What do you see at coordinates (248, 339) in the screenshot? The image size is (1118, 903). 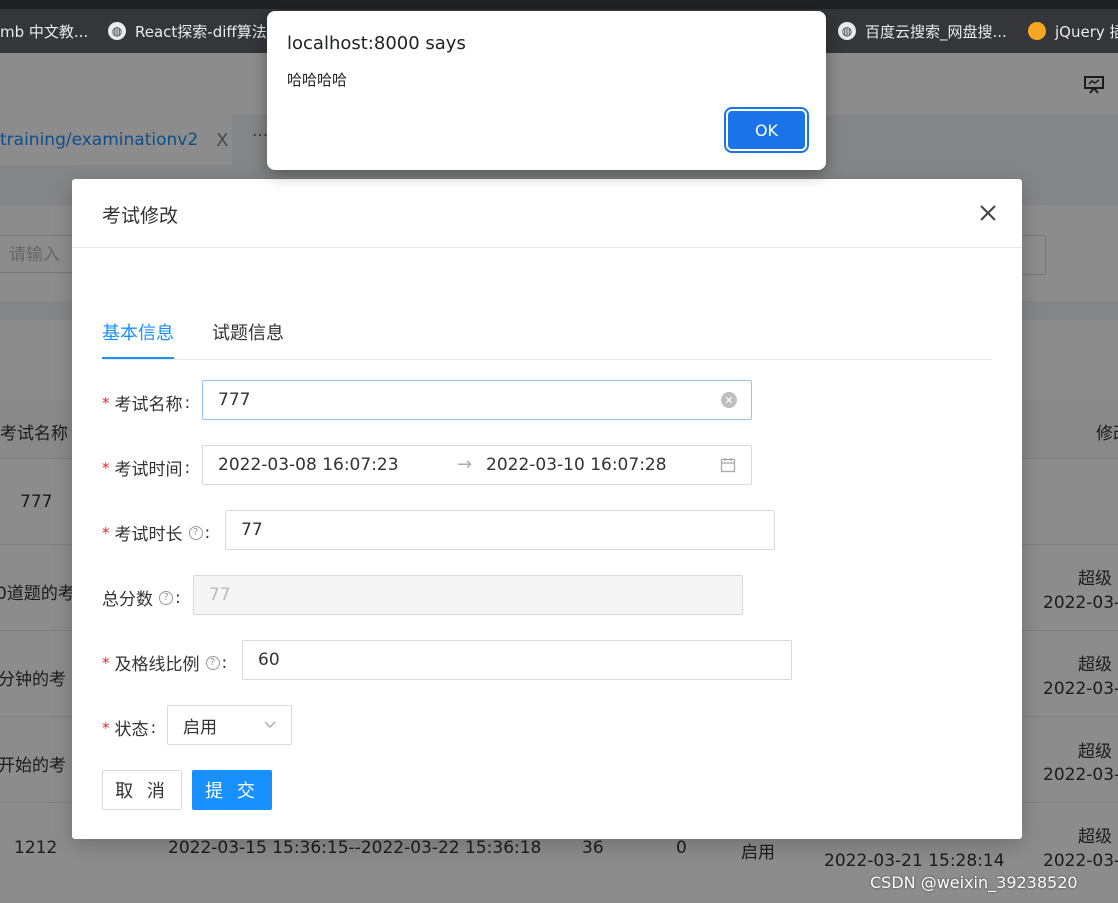 I see `tab-question-info: 试题信息` at bounding box center [248, 339].